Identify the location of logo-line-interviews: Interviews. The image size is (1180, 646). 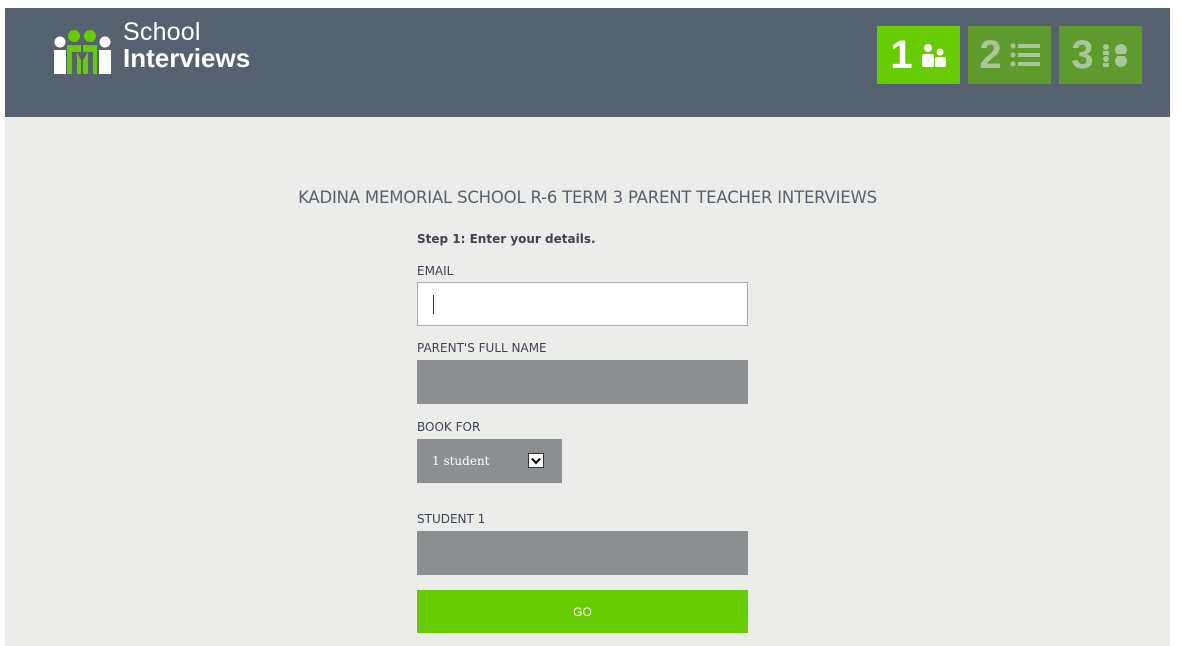
(187, 58).